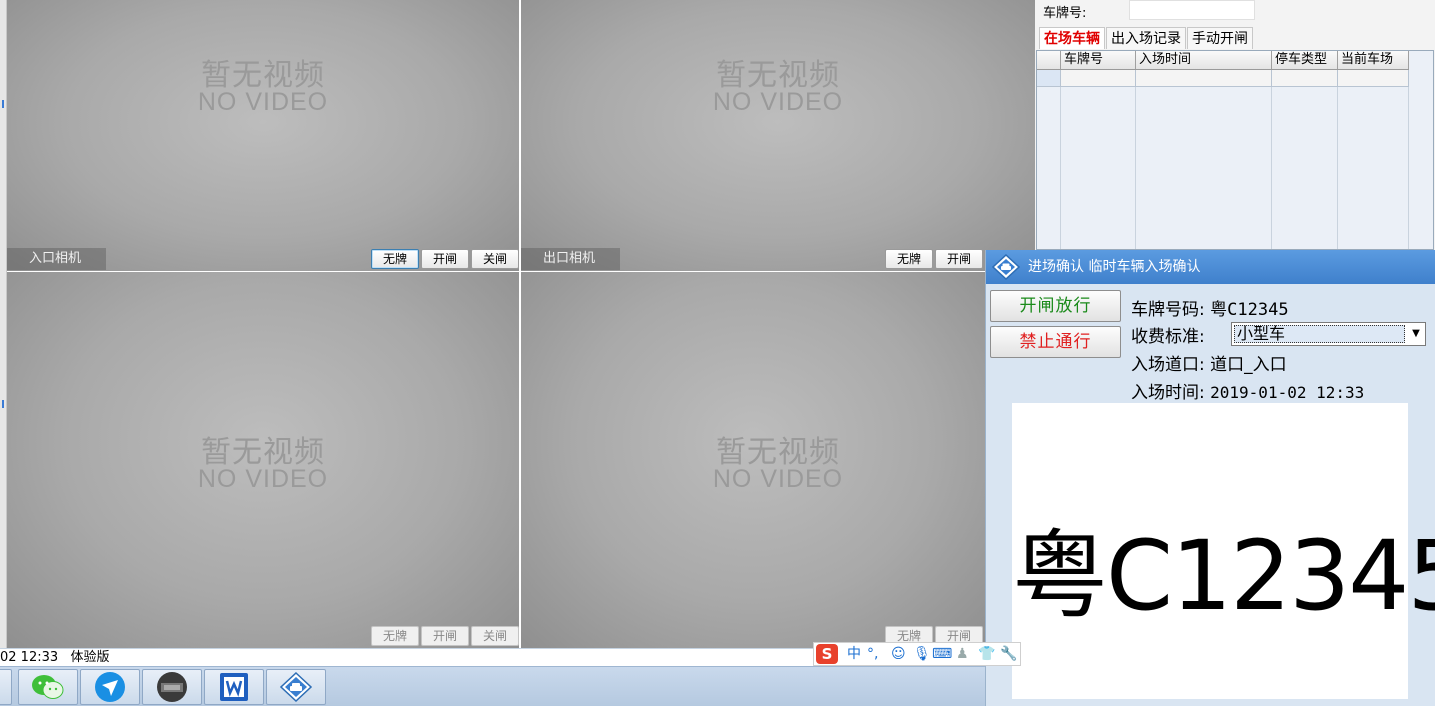 The image size is (1435, 706). Describe the element at coordinates (1204, 60) in the screenshot. I see `column-entry-time: 入场时间` at that location.